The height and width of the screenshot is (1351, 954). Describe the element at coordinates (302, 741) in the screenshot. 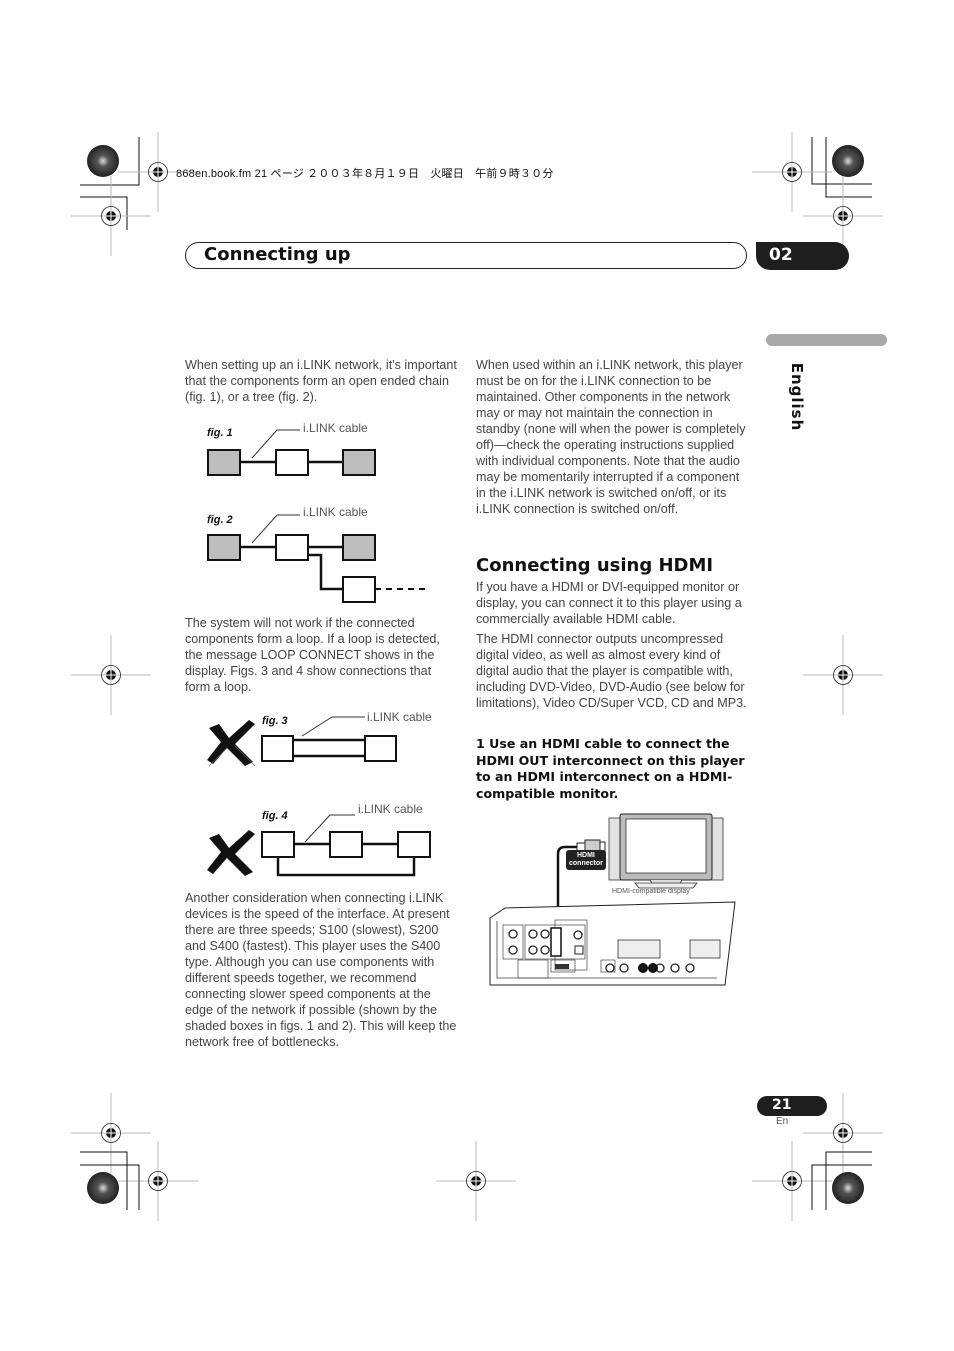

I see `fig-3-diagram` at that location.